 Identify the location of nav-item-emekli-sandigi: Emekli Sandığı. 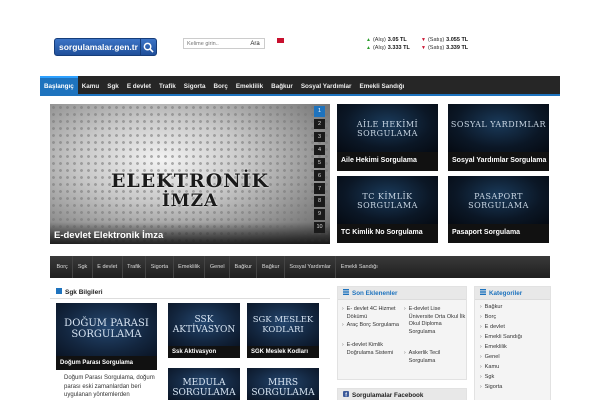
(382, 85).